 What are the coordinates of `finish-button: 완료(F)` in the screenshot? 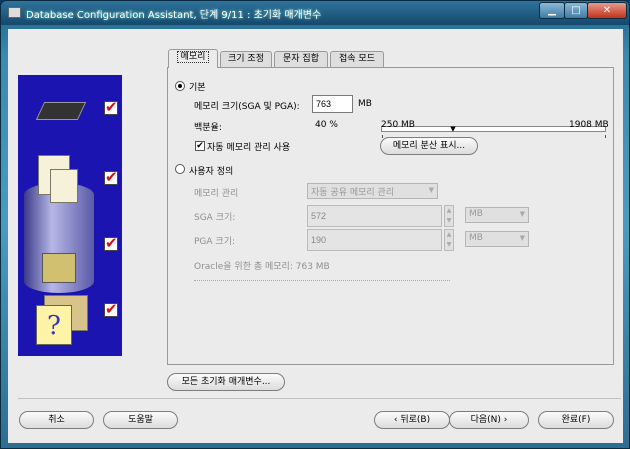 It's located at (576, 420).